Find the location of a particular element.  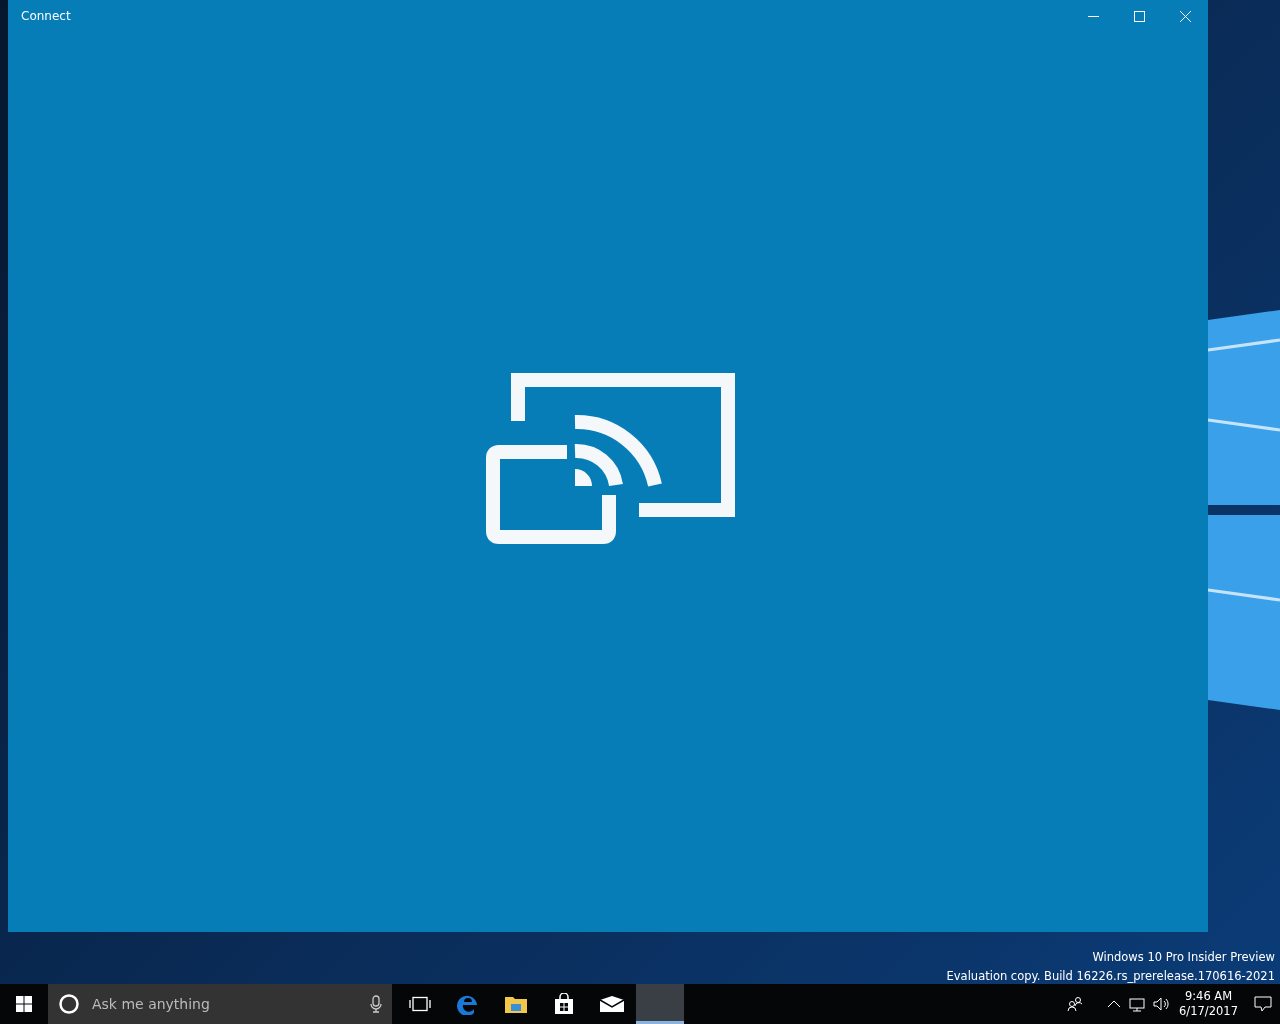

windows-icon is located at coordinates (24, 1004).